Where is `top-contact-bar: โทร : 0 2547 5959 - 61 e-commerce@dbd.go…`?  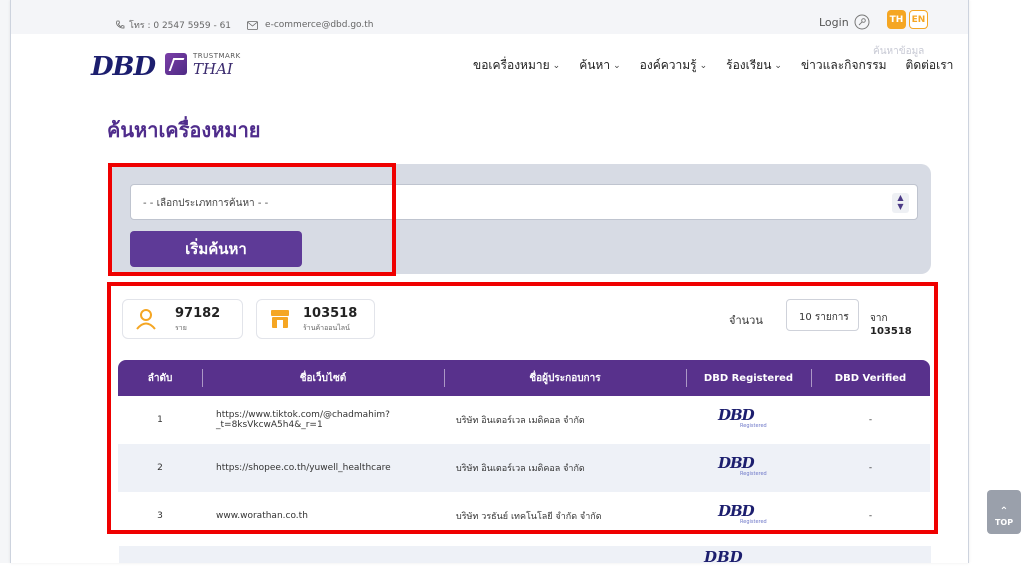 top-contact-bar: โทร : 0 2547 5959 - 61 e-commerce@dbd.go… is located at coordinates (489, 17).